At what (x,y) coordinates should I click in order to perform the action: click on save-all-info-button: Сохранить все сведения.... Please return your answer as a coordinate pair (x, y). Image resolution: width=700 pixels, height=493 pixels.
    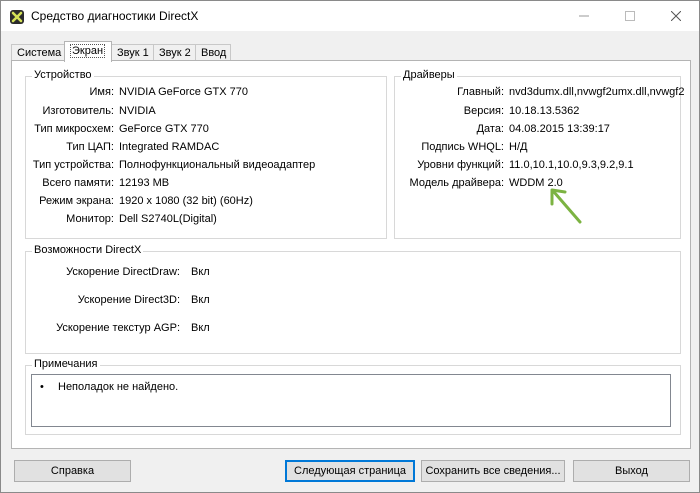
    Looking at the image, I should click on (493, 471).